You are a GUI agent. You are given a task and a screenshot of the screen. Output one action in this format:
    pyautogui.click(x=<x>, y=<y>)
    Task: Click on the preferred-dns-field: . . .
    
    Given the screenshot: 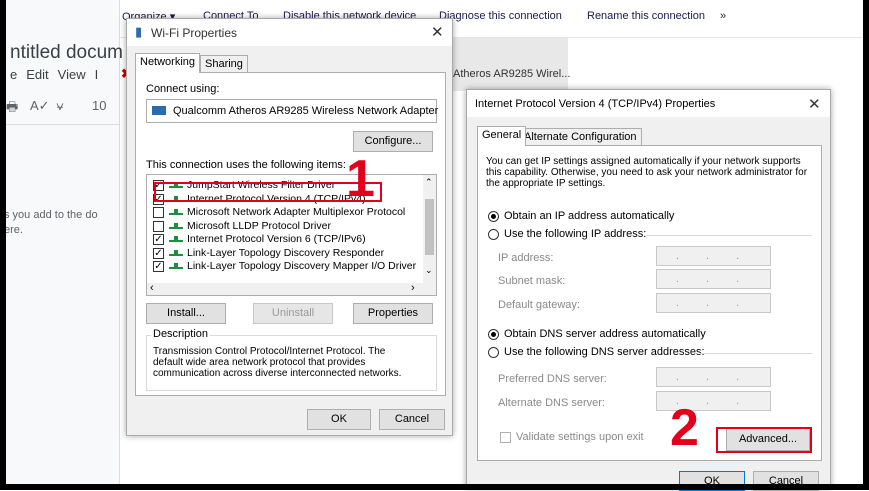 What is the action you would take?
    pyautogui.click(x=713, y=377)
    